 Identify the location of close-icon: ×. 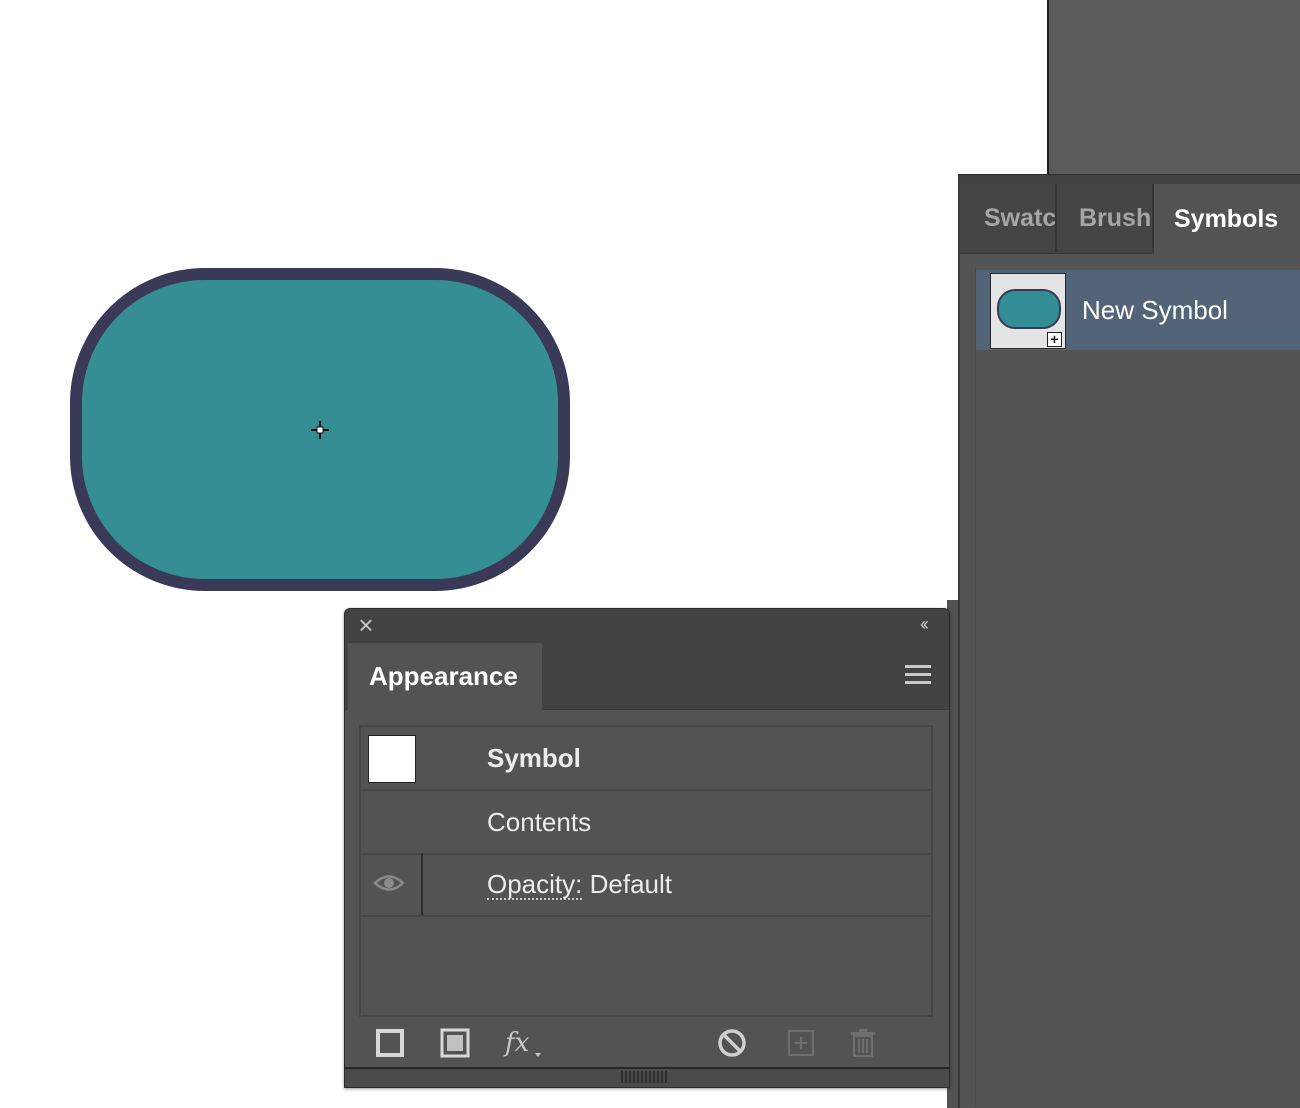
(366, 625).